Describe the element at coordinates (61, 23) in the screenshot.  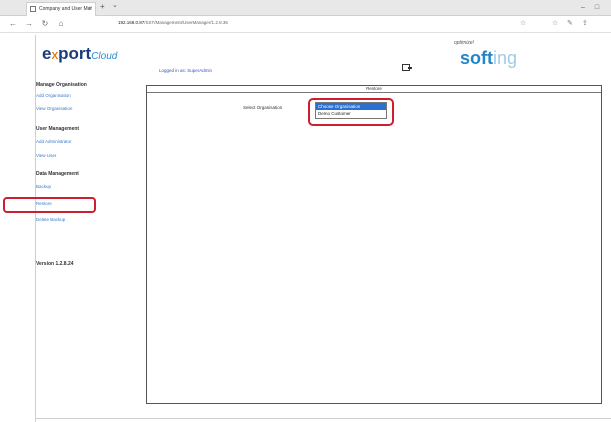
I see `home-icon: ⌂` at that location.